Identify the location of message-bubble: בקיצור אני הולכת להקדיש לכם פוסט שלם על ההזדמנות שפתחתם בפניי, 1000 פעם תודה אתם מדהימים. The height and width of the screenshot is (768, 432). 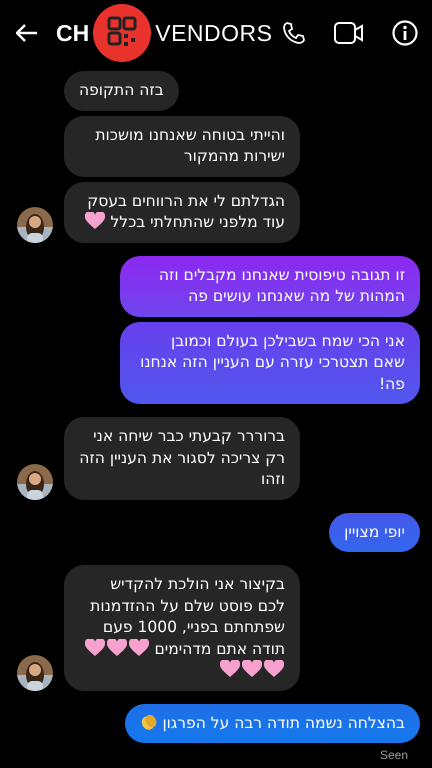
(182, 627).